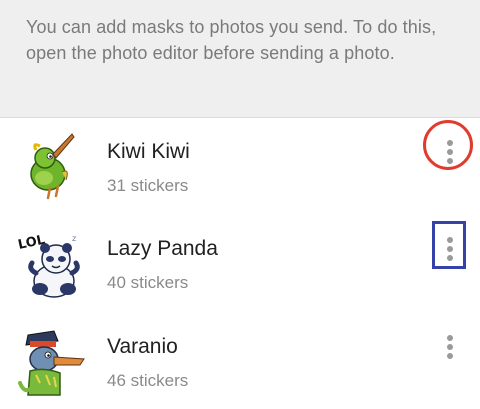 This screenshot has width=480, height=409. What do you see at coordinates (52, 361) in the screenshot?
I see `lizard-sticker-thumbnail` at bounding box center [52, 361].